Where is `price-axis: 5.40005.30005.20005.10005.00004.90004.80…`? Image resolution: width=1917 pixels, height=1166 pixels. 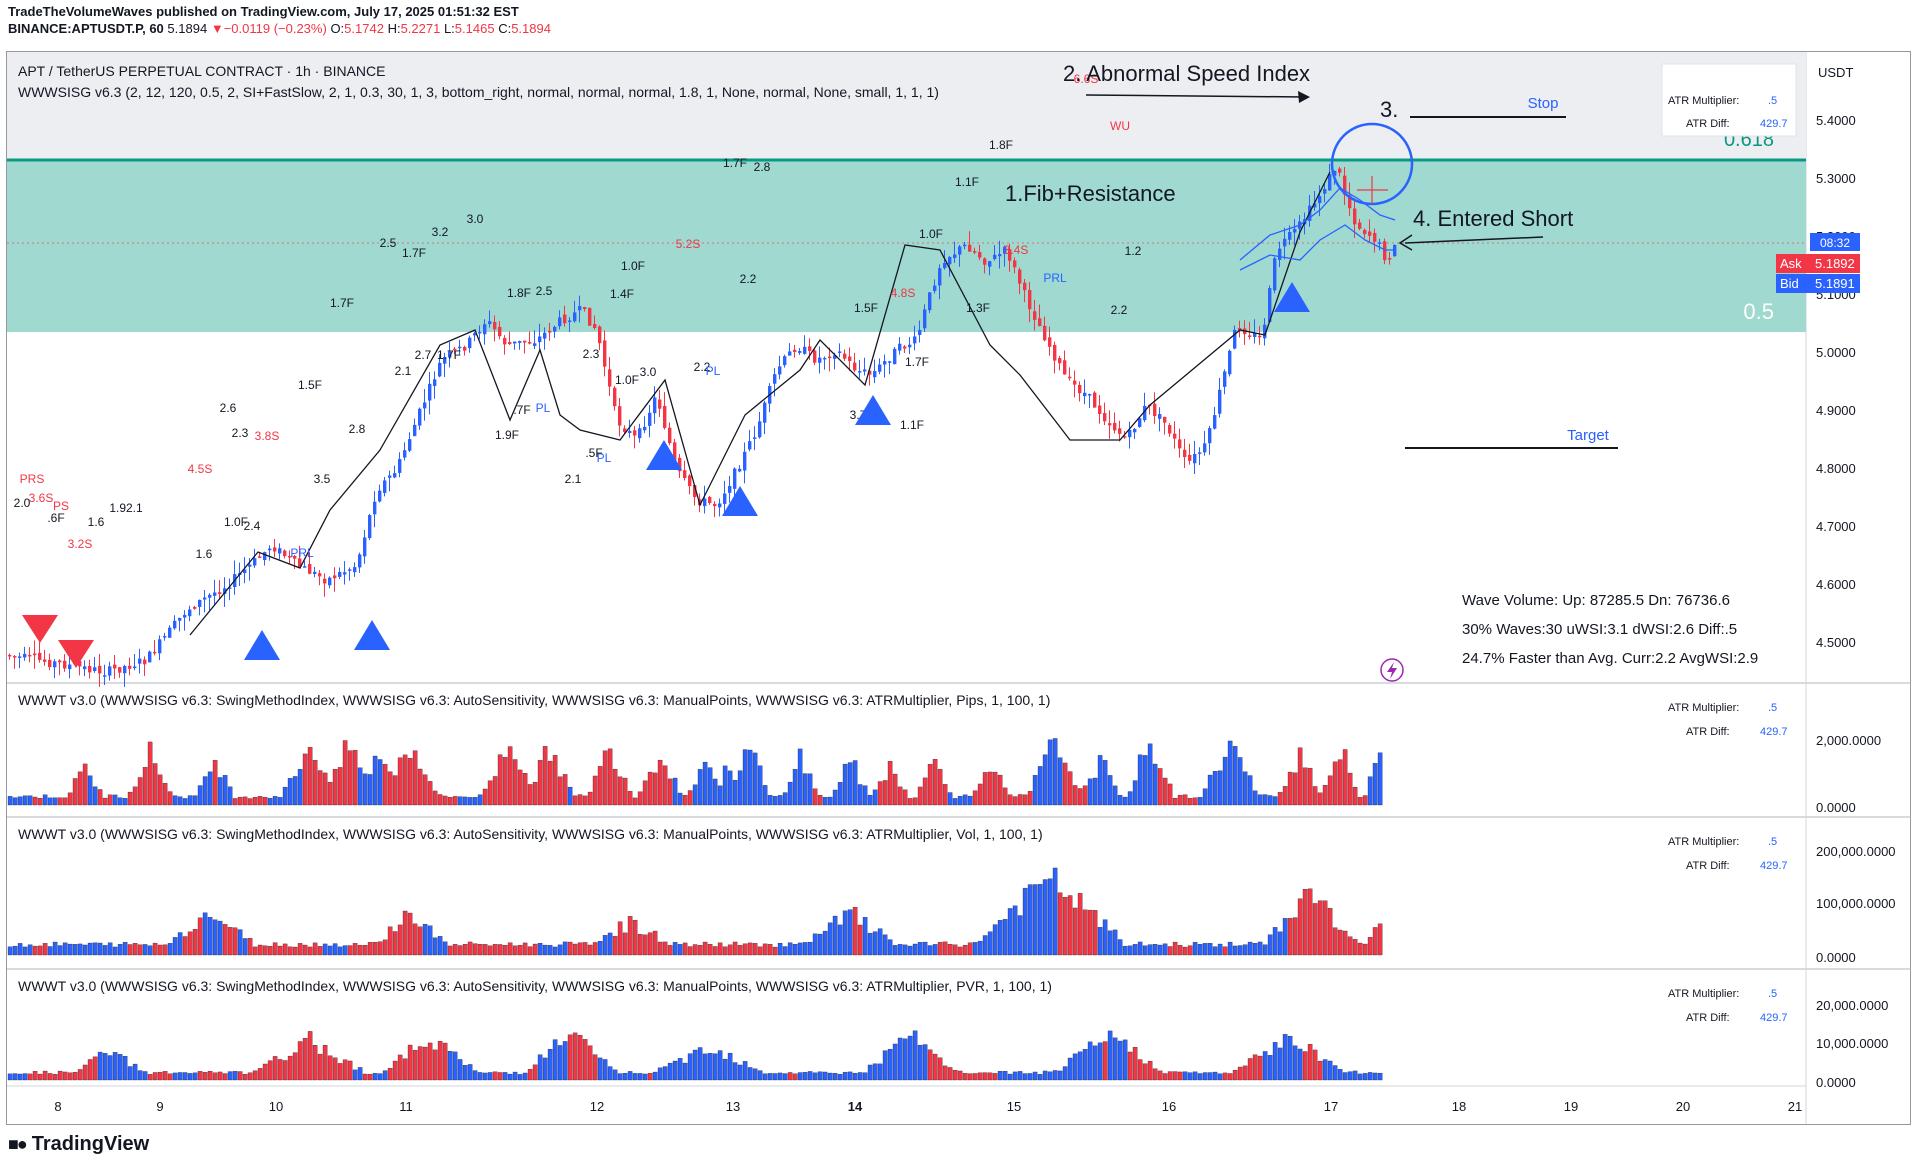
price-axis: 5.40005.30005.20005.10005.00004.90004.80… is located at coordinates (1836, 381).